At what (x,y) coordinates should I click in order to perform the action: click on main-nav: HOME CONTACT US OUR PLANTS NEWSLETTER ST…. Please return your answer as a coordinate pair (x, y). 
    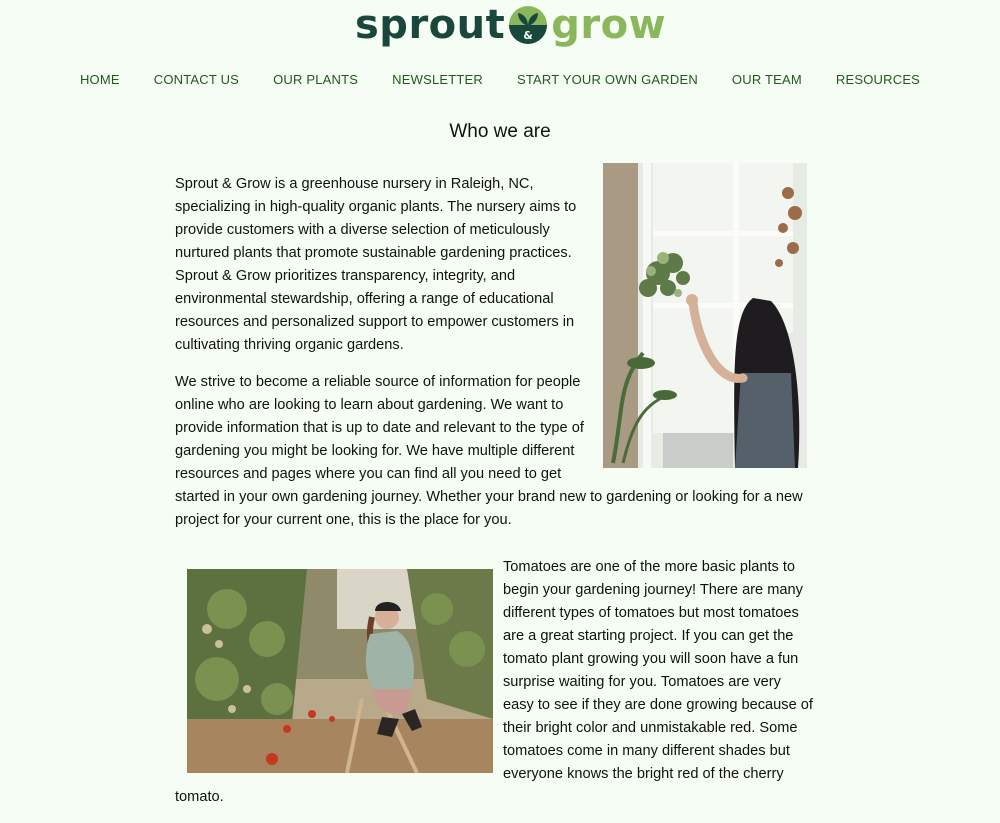
    Looking at the image, I should click on (500, 80).